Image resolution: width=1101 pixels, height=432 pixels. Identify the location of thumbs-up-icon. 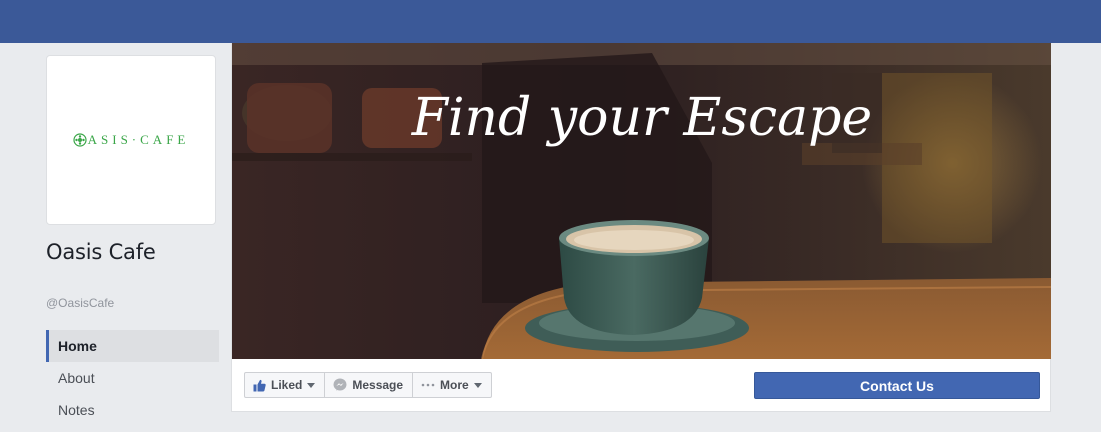
(259, 385).